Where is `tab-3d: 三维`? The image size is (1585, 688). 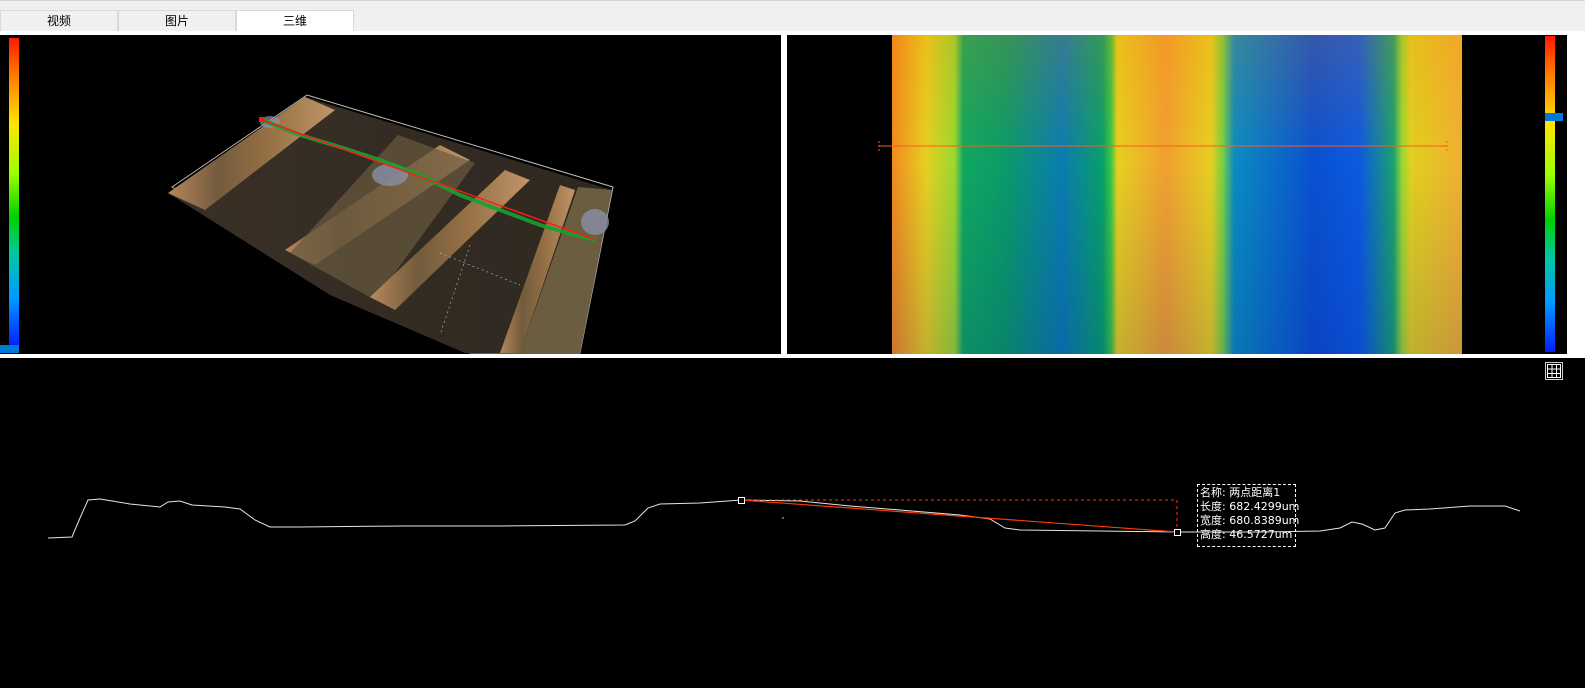 tab-3d: 三维 is located at coordinates (295, 21).